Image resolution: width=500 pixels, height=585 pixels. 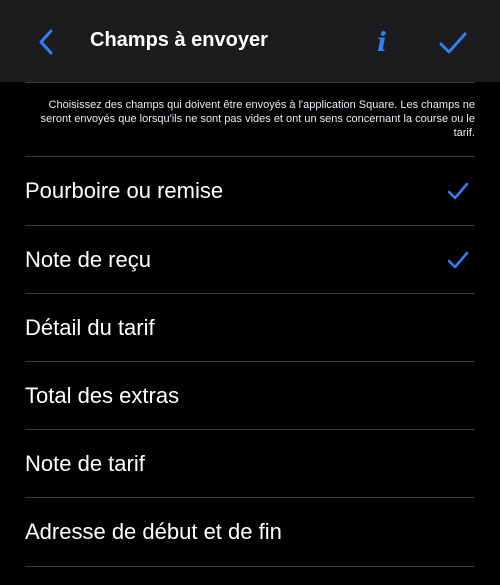 What do you see at coordinates (179, 40) in the screenshot?
I see `page-title: Champs à envoyer` at bounding box center [179, 40].